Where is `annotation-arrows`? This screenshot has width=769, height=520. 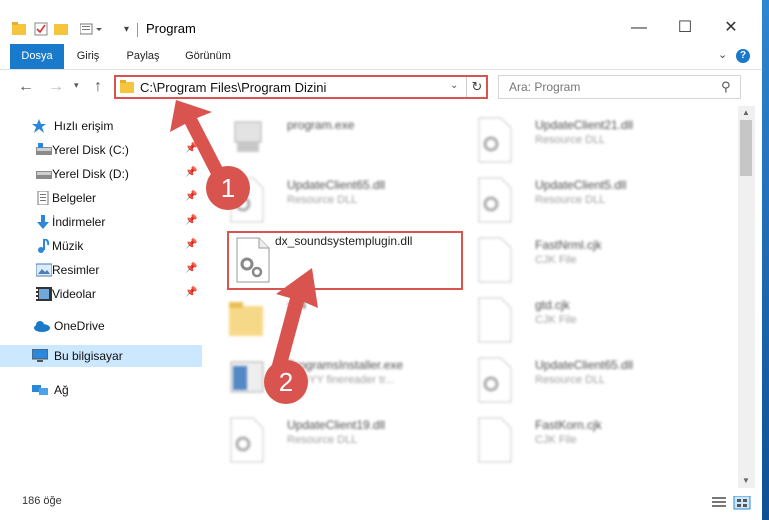 annotation-arrows is located at coordinates (244, 238).